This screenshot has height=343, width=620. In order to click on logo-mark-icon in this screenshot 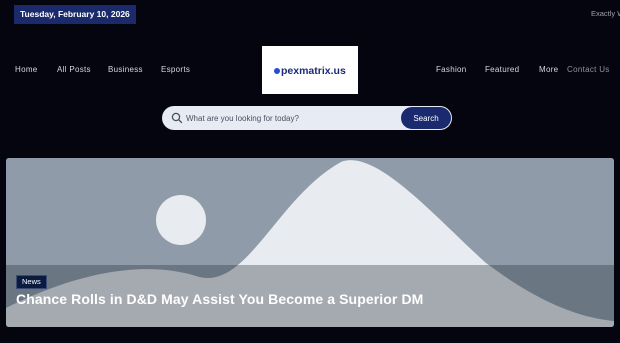, I will do `click(277, 71)`.